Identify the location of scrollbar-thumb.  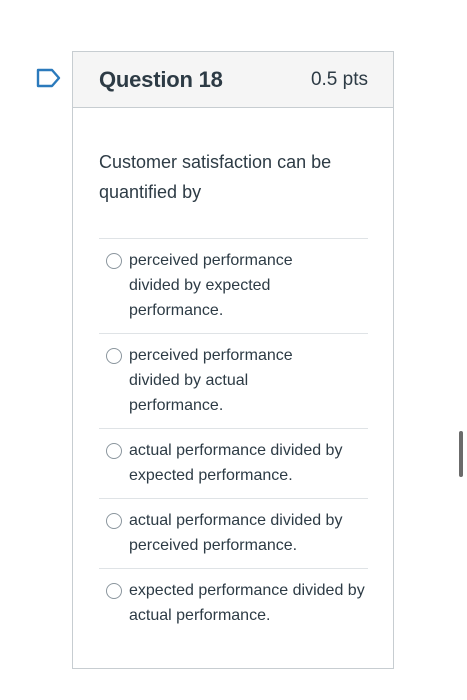
(461, 454).